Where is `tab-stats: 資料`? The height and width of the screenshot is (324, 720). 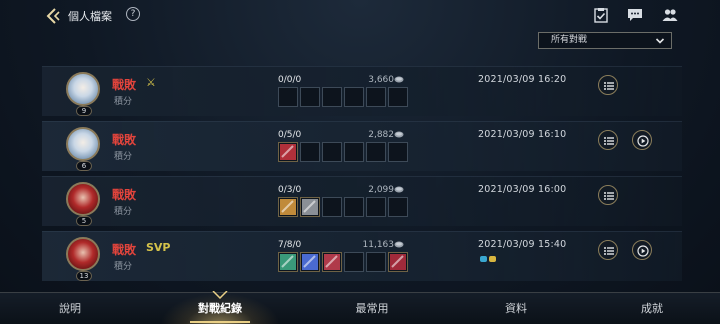 tab-stats: 資料 is located at coordinates (516, 308).